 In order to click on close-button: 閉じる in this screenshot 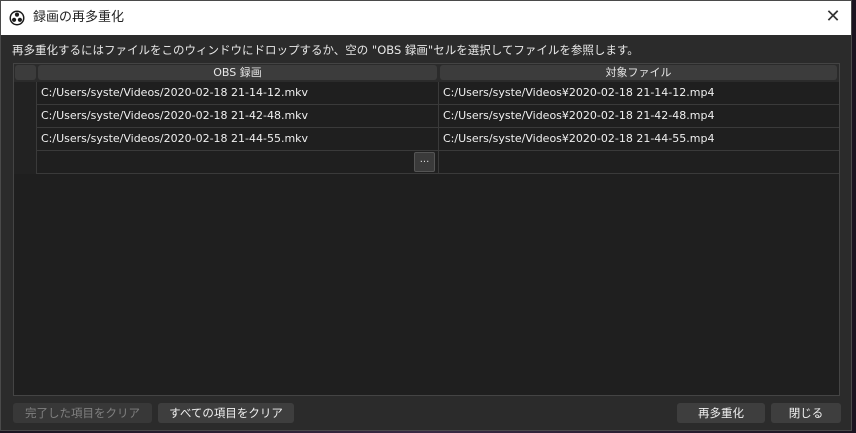, I will do `click(806, 413)`.